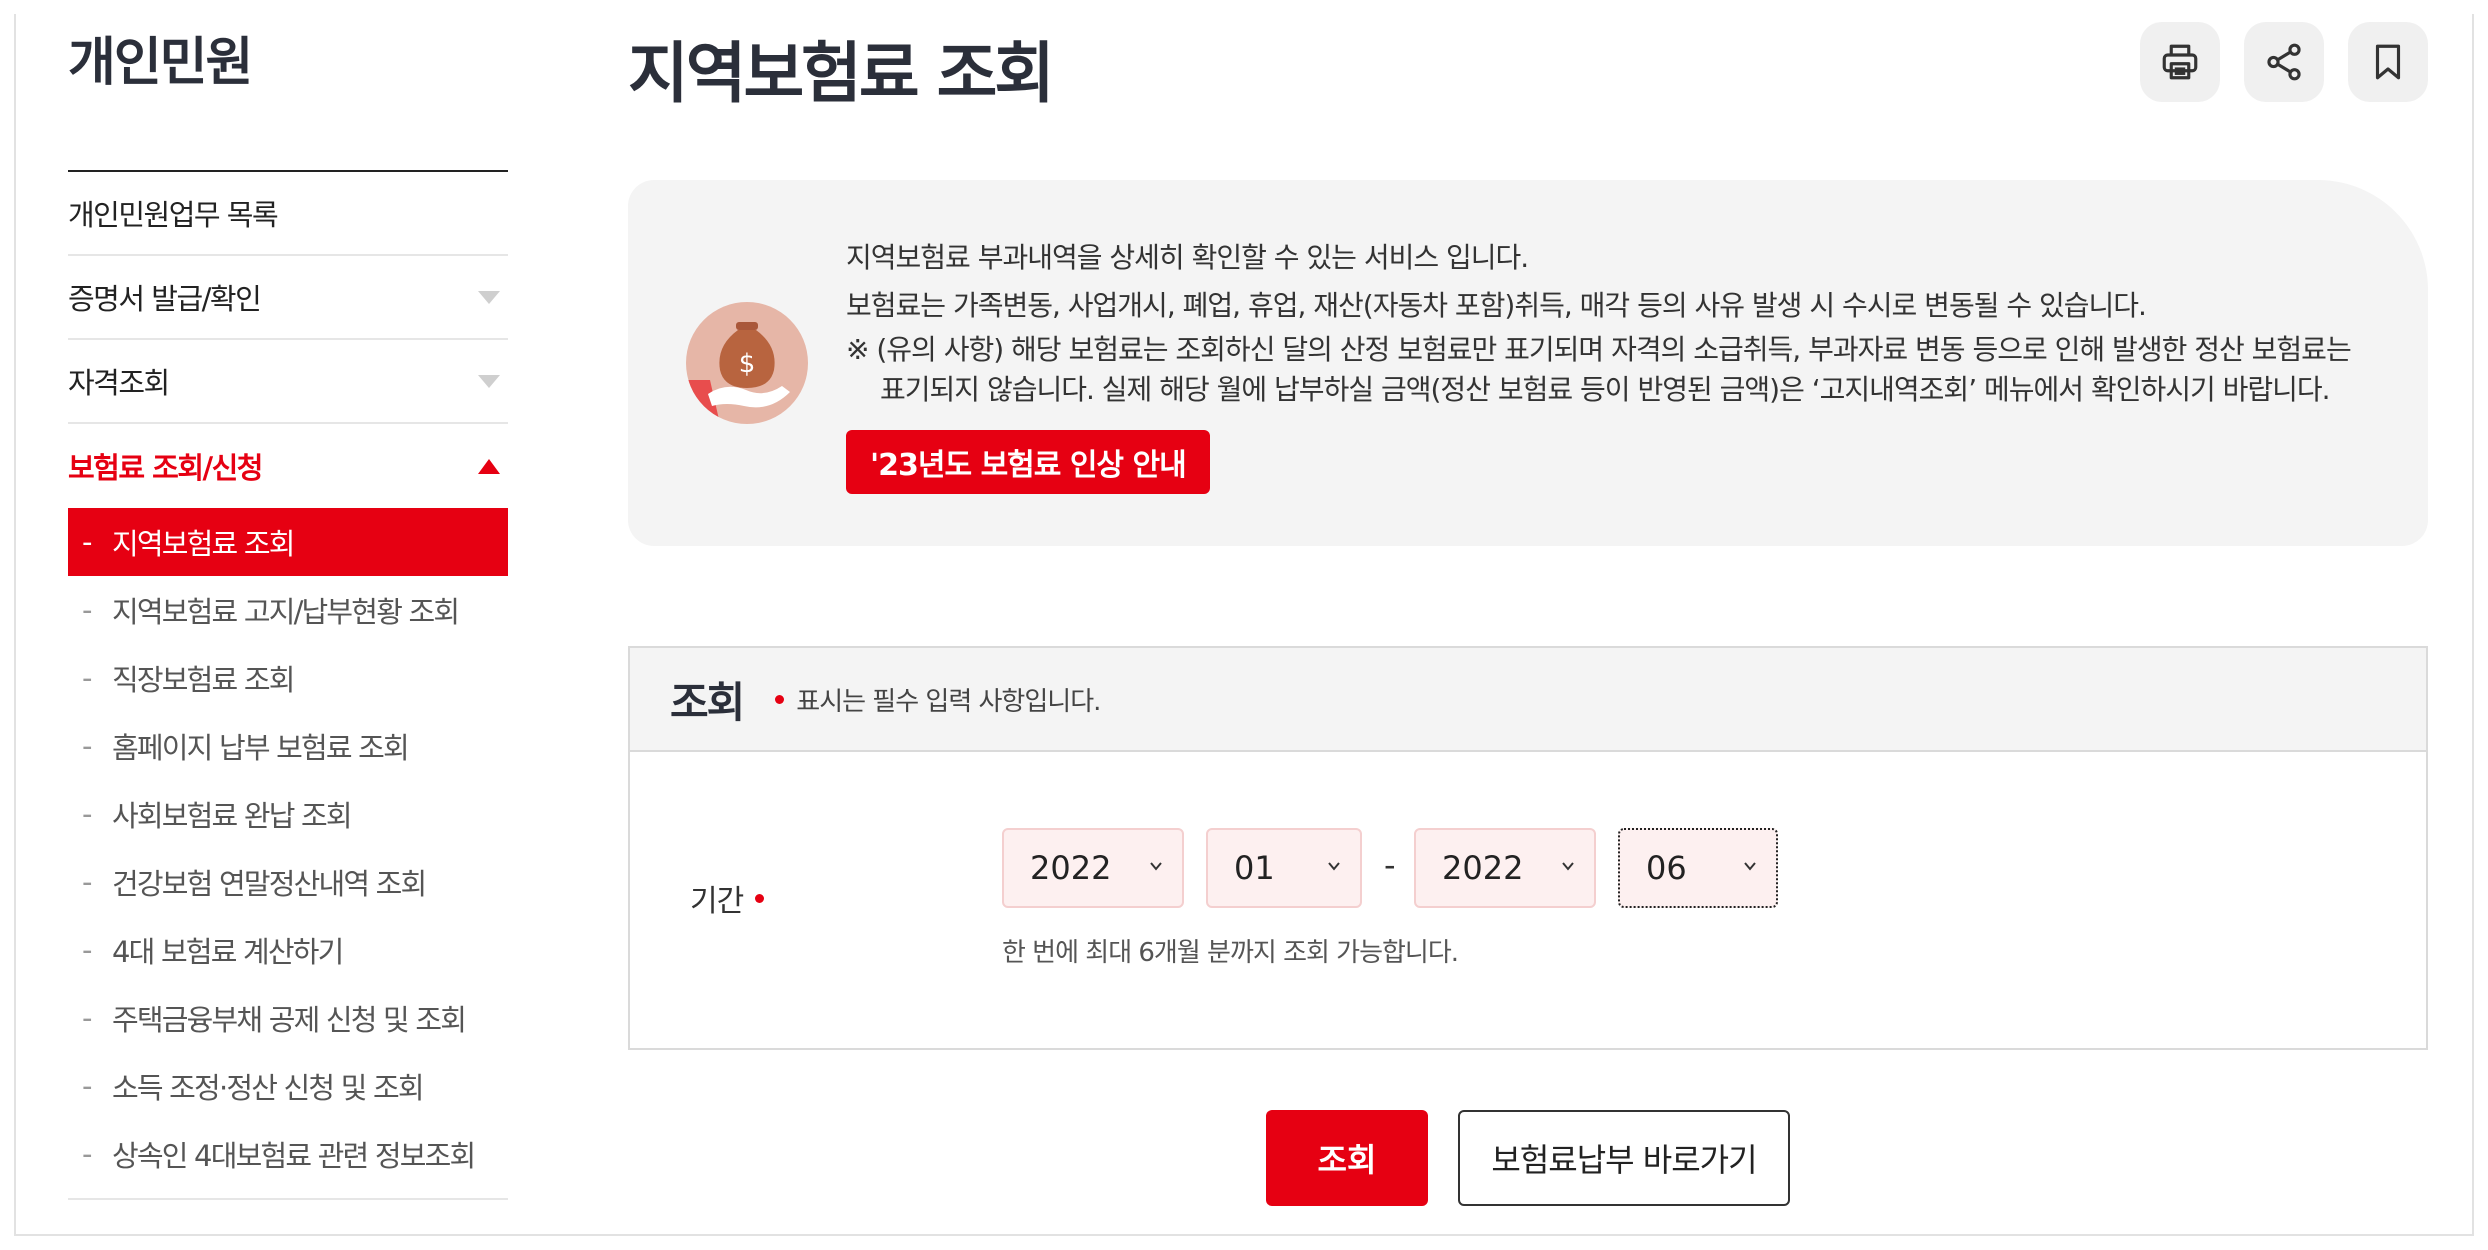 The image size is (2488, 1250). I want to click on submenu-item-label: 주택금융부채 공제 신청 및 조회, so click(289, 1020).